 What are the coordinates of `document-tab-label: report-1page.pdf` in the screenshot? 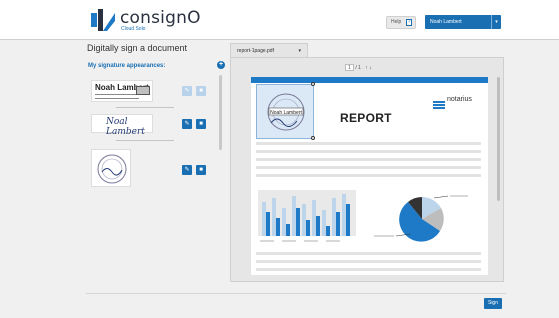 It's located at (255, 51).